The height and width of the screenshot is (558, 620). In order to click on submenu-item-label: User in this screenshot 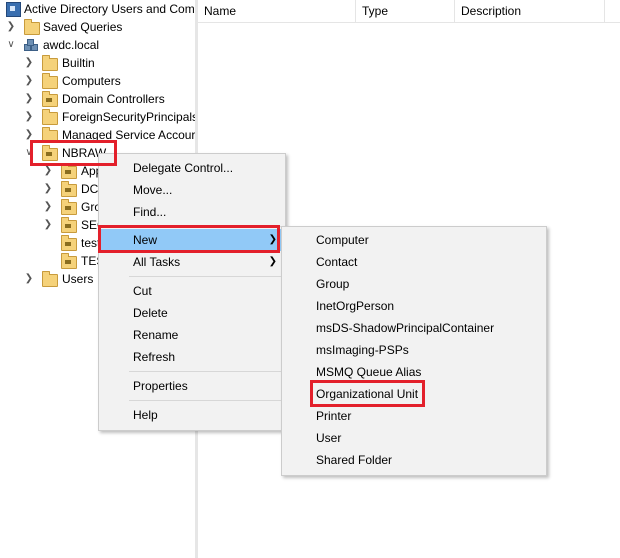, I will do `click(329, 438)`.